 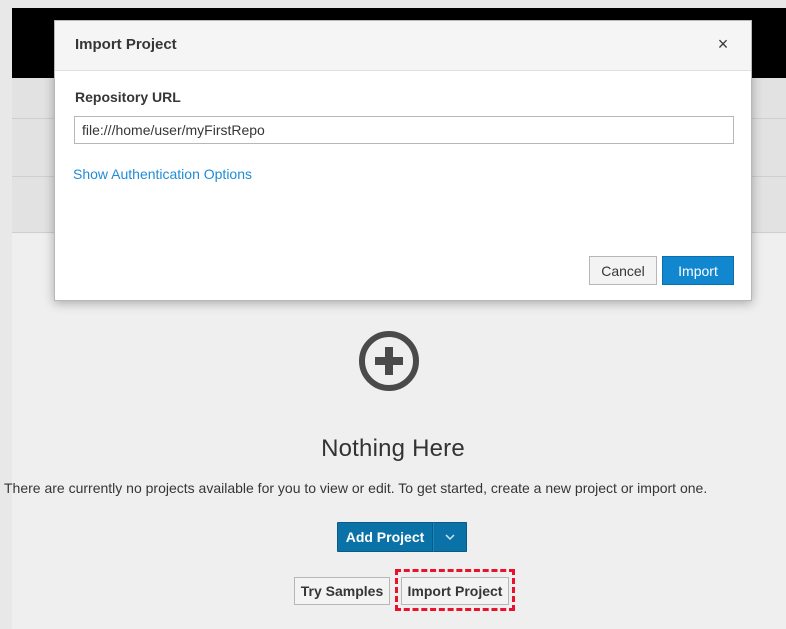 I want to click on repository-url-label: Repository URL, so click(x=128, y=97).